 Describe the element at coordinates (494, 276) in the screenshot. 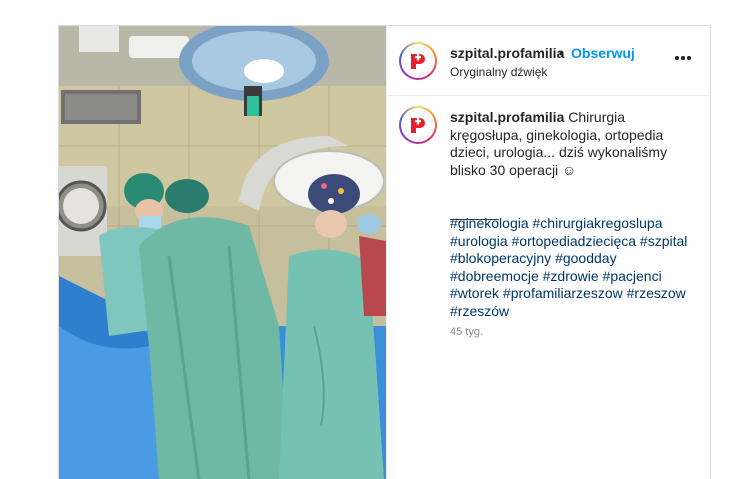

I see `hashtag-link: #dobreemocje` at that location.